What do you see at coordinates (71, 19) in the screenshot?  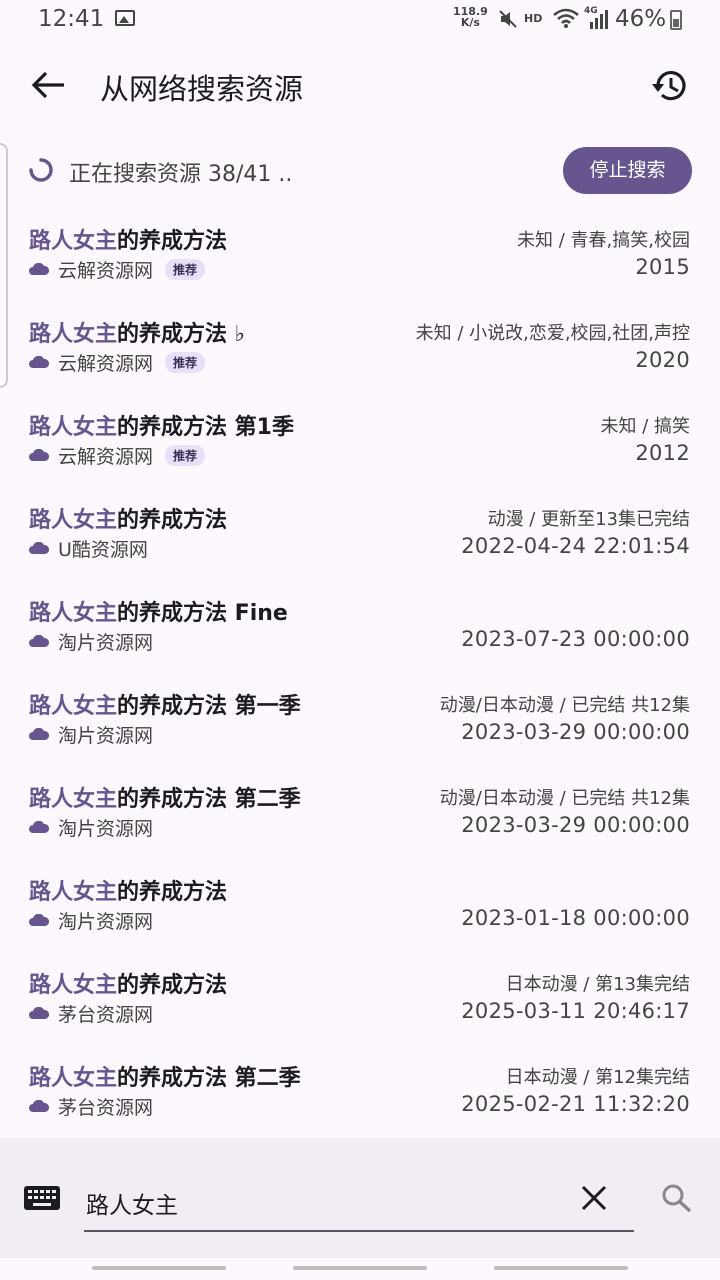 I see `status-time: 12:41` at bounding box center [71, 19].